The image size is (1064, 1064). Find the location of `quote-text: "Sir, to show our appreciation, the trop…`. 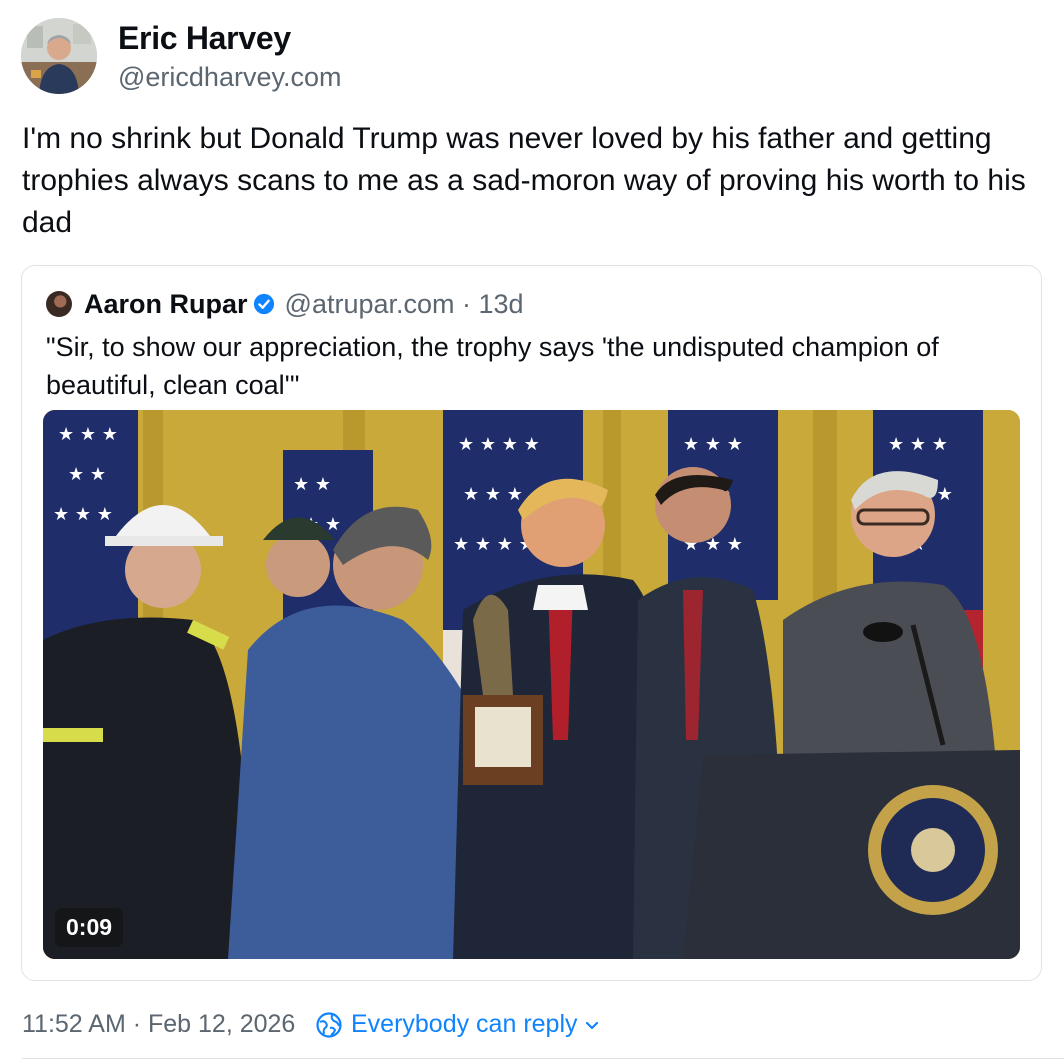

quote-text: "Sir, to show our appreciation, the trop… is located at coordinates (492, 366).